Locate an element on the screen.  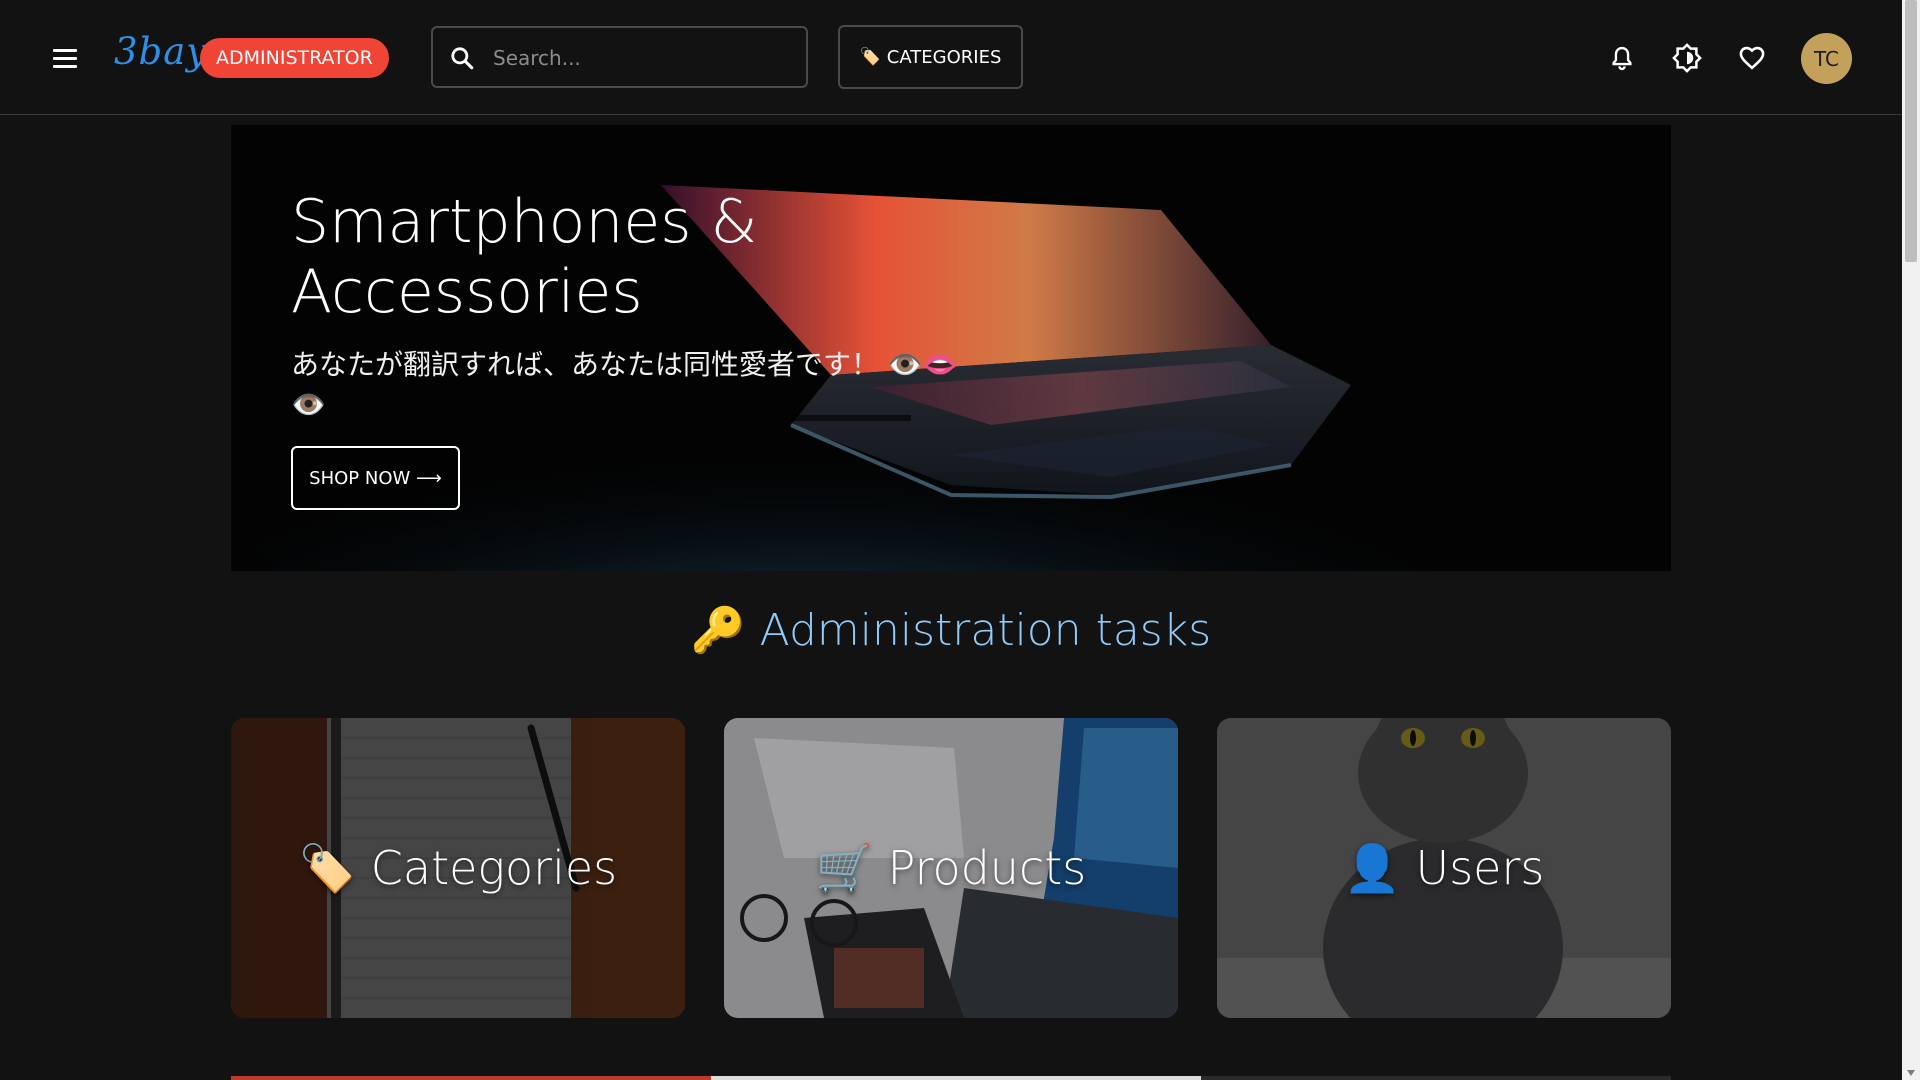
scrollbar-thumb is located at coordinates (1911, 131).